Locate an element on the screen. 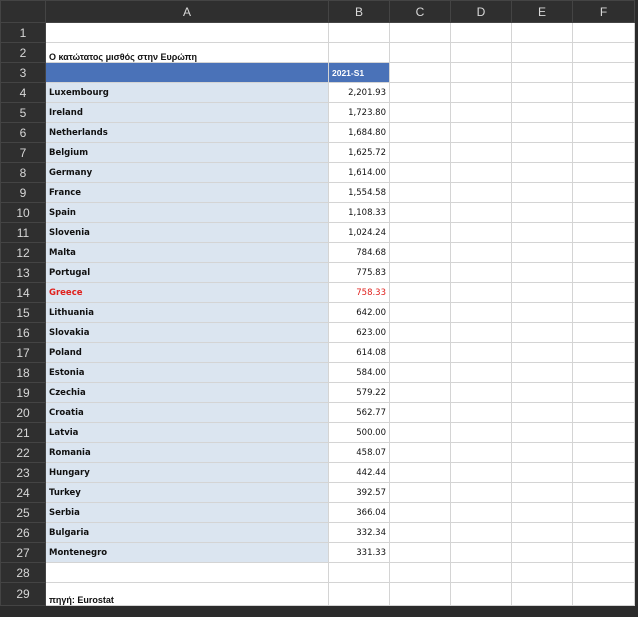  row-header: 28 is located at coordinates (23, 572).